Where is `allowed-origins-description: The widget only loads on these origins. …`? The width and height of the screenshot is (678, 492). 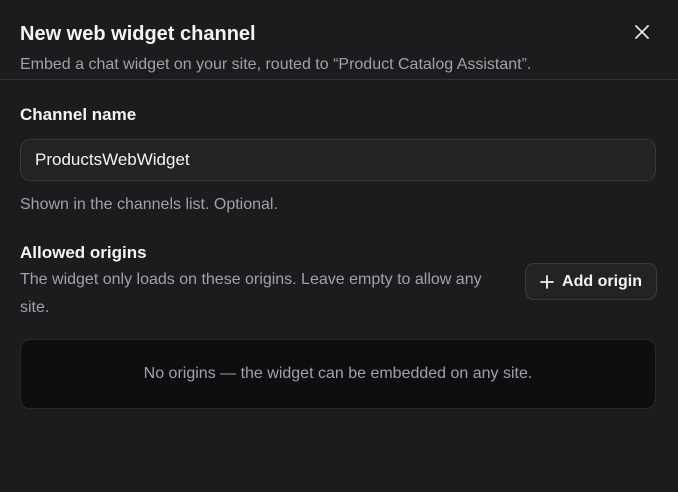 allowed-origins-description: The widget only loads on these origins. … is located at coordinates (251, 293).